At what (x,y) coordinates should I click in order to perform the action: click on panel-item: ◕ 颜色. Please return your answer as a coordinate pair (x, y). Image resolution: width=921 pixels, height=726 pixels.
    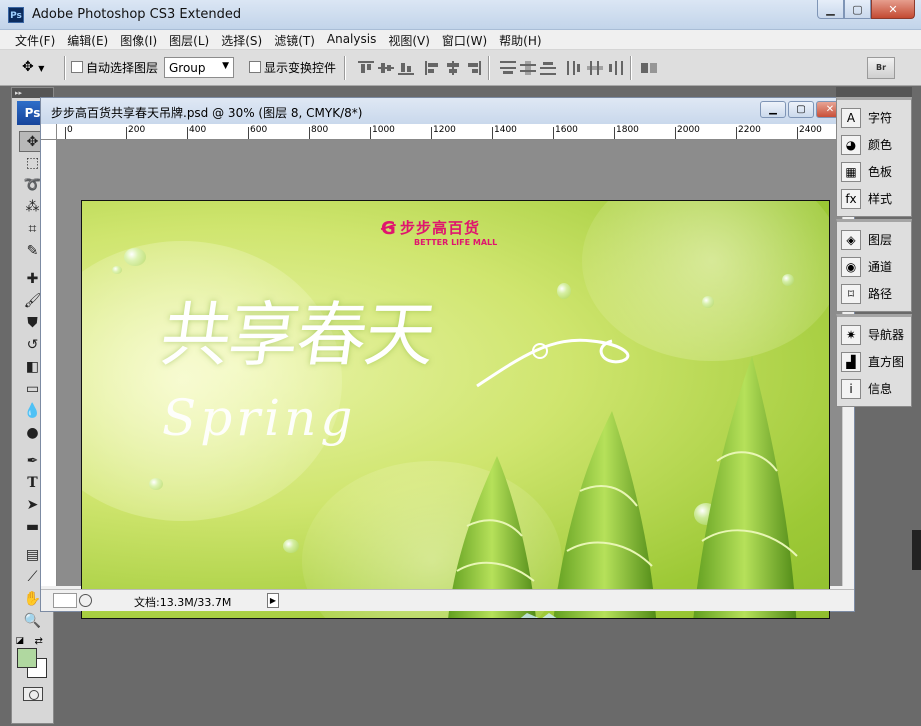
    Looking at the image, I should click on (874, 144).